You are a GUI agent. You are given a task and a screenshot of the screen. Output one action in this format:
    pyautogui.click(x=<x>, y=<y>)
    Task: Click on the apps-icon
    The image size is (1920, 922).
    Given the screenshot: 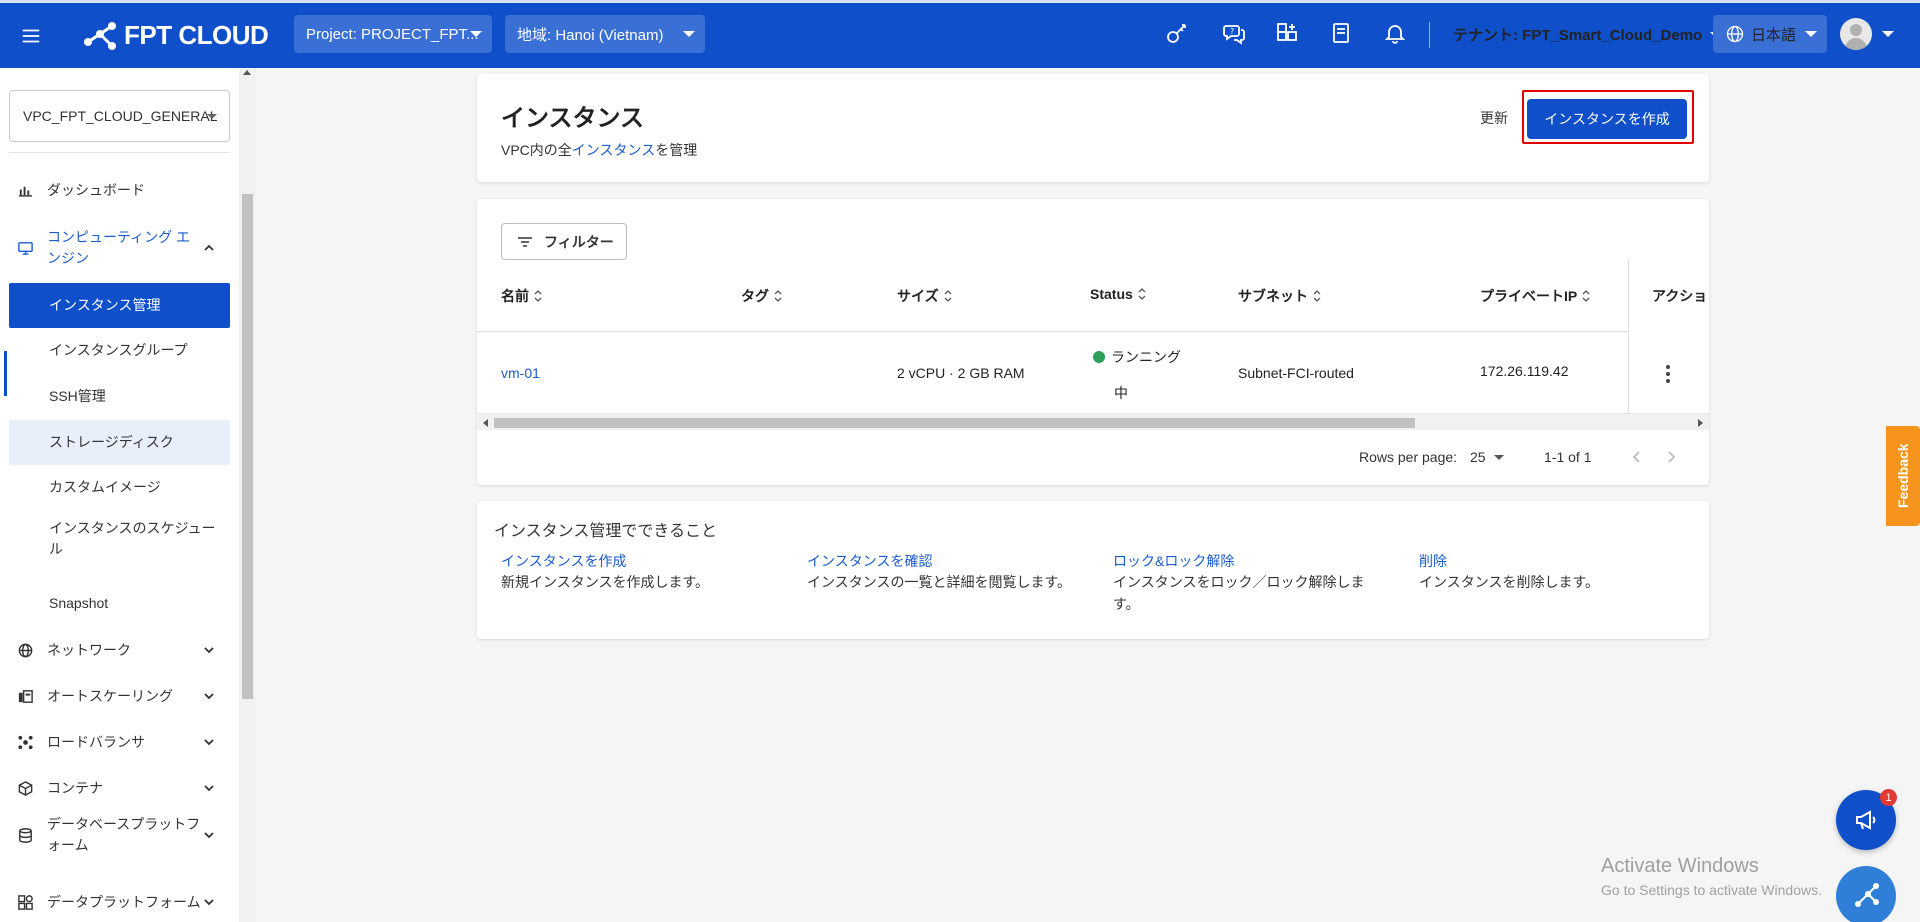 What is the action you would take?
    pyautogui.click(x=1287, y=33)
    